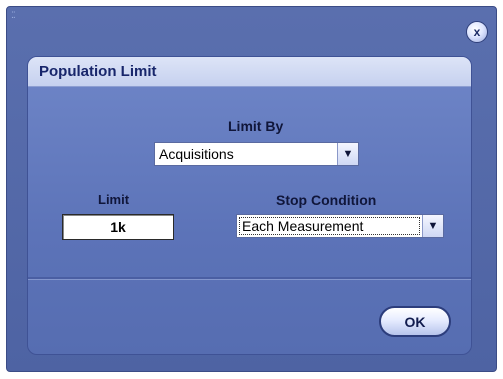 This screenshot has width=503, height=379. Describe the element at coordinates (114, 199) in the screenshot. I see `limit-label: Limit` at that location.